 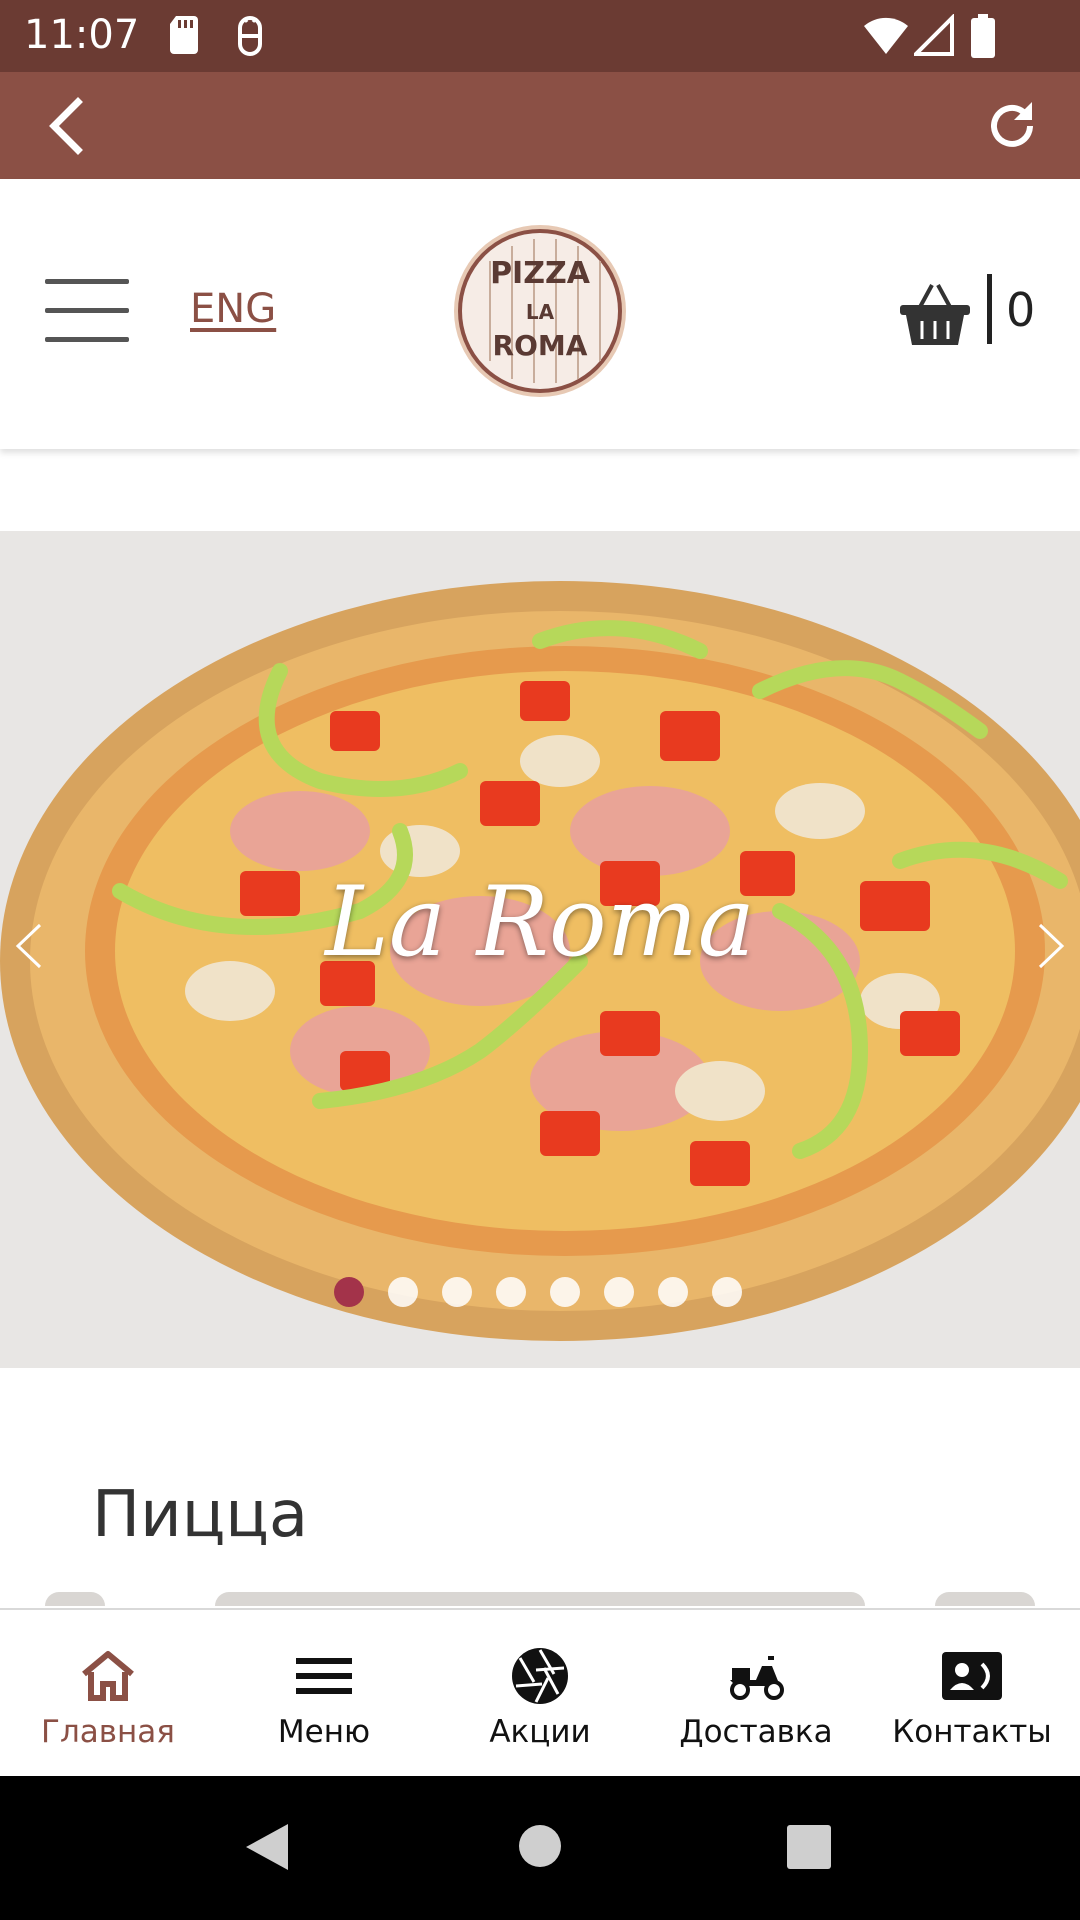 What do you see at coordinates (29, 946) in the screenshot?
I see `chevron-left-icon` at bounding box center [29, 946].